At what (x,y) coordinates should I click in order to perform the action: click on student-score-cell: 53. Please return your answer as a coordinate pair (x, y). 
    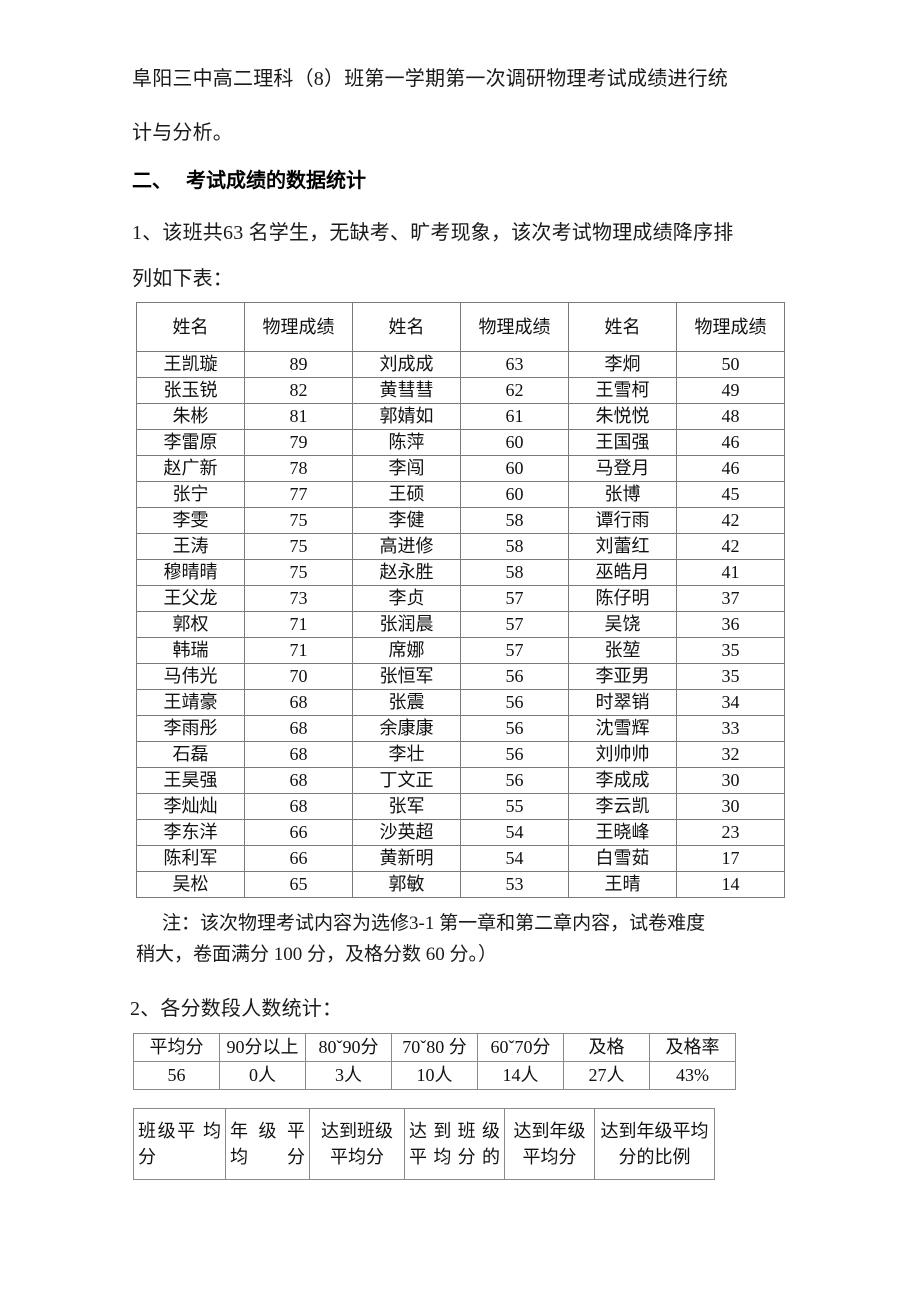
    Looking at the image, I should click on (514, 884).